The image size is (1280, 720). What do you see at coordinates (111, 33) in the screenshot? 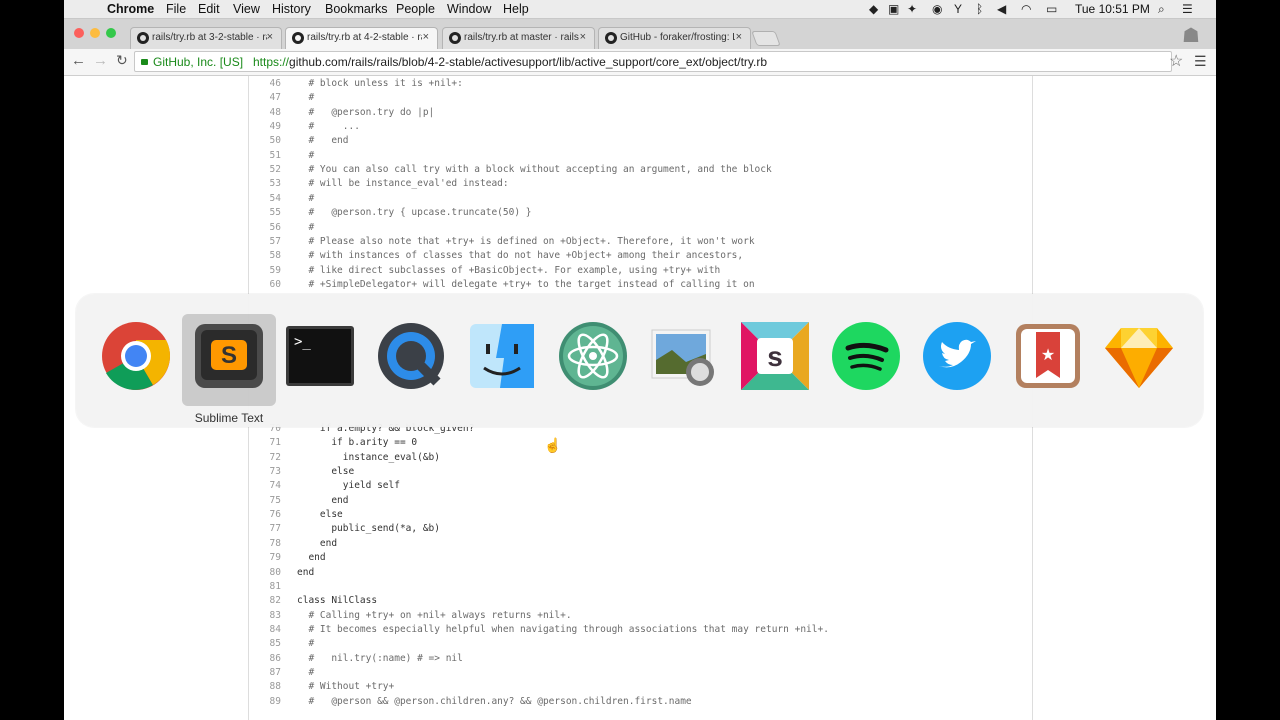
I see `zoom-window-button` at bounding box center [111, 33].